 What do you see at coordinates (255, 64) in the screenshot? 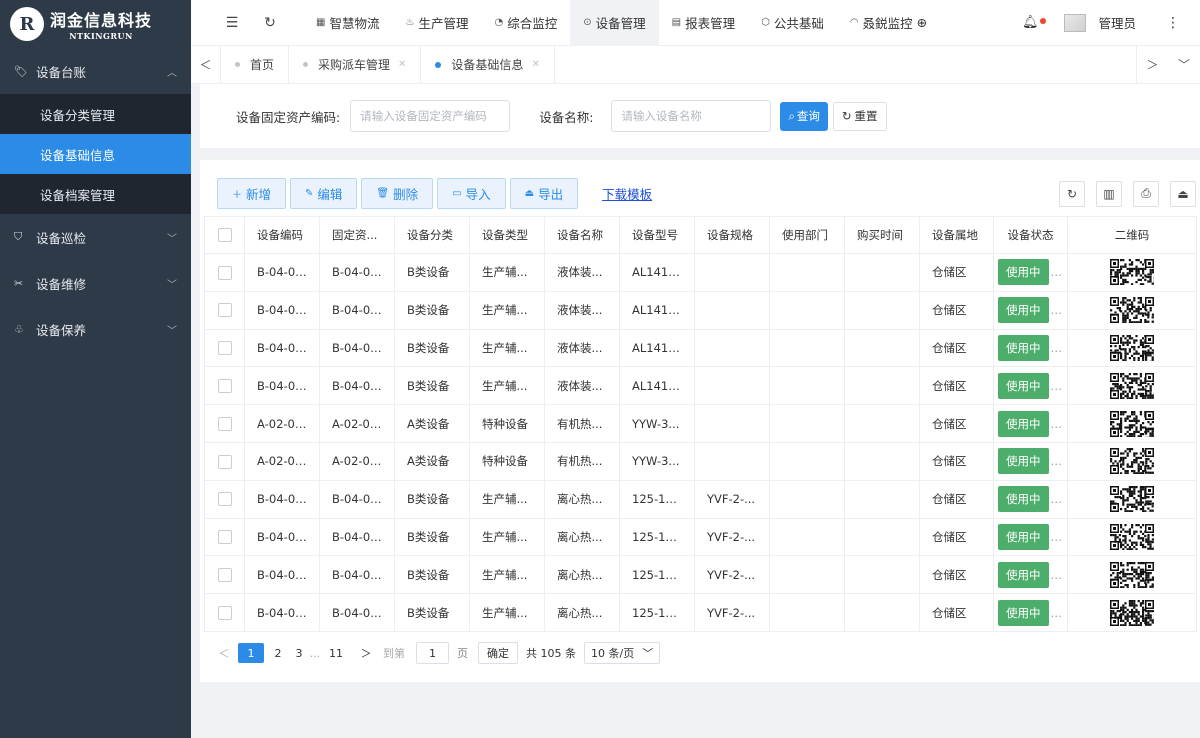
I see `tab-home: 首页` at bounding box center [255, 64].